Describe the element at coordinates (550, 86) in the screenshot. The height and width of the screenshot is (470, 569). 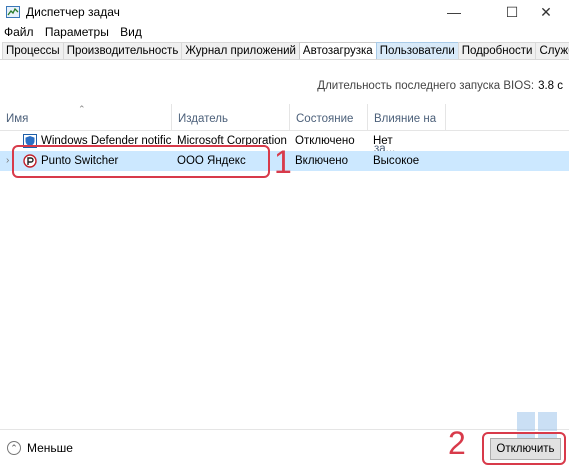
I see `bios-time-value: 3.8 с` at that location.